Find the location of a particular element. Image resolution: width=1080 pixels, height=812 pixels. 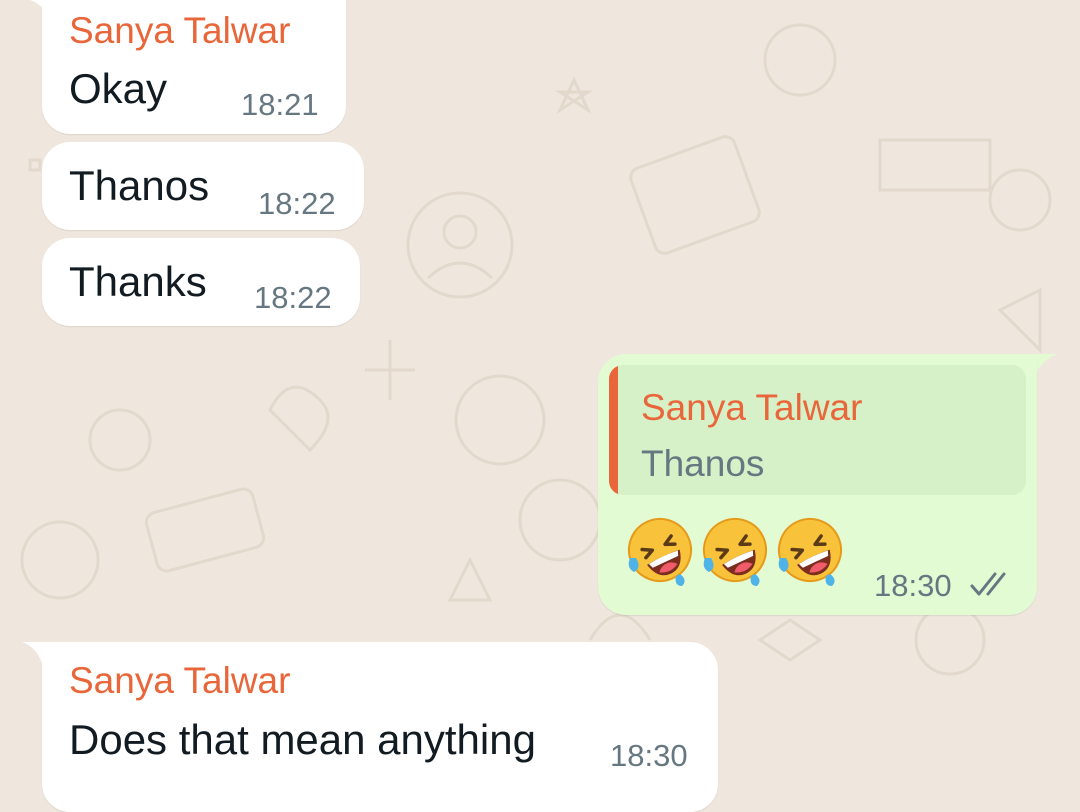

message-text: Thanks is located at coordinates (138, 281).